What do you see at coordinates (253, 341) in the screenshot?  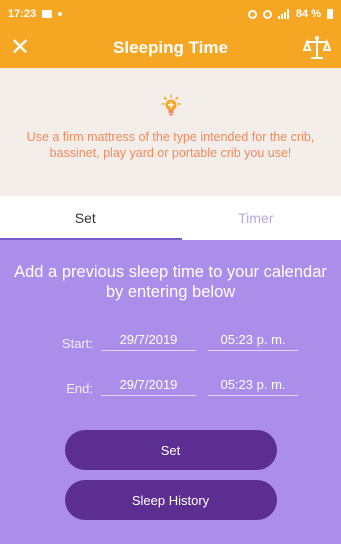 I see `start-time-field: 05:23 p. m.` at bounding box center [253, 341].